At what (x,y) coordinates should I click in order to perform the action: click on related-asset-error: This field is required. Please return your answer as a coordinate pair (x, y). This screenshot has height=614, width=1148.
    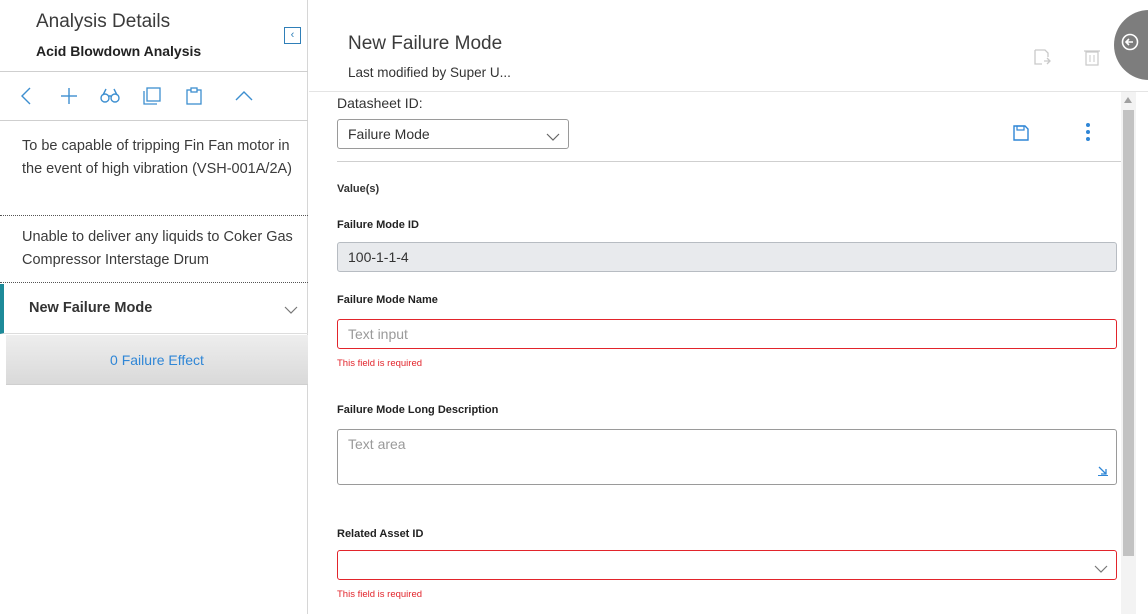
    Looking at the image, I should click on (380, 594).